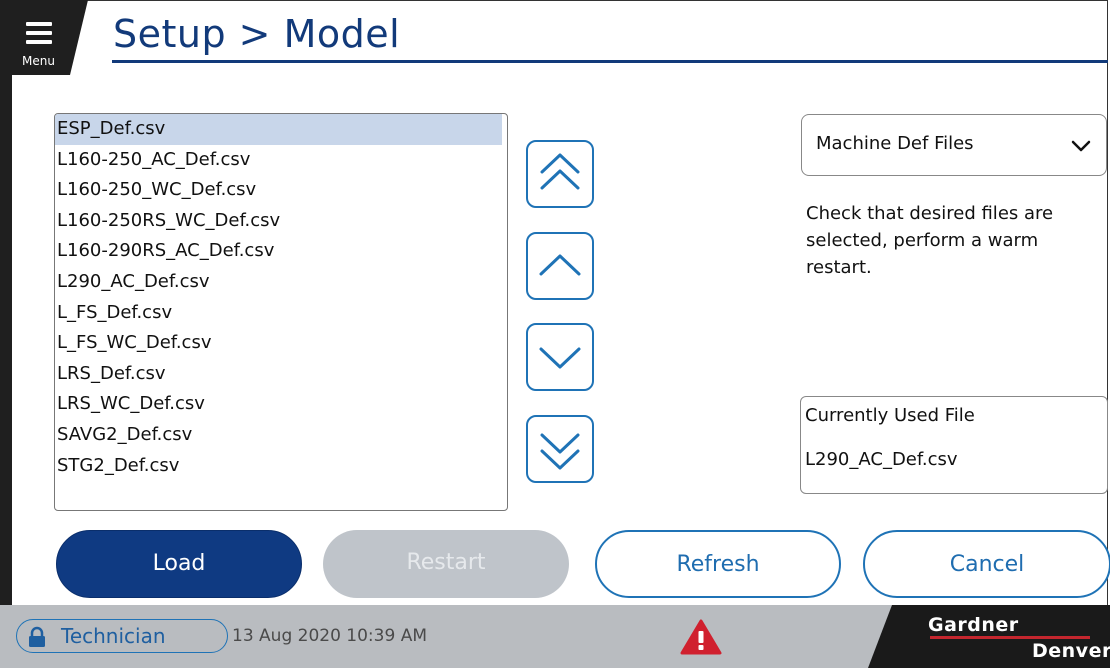 The image size is (1110, 668). I want to click on user-level-button: Technician, so click(122, 636).